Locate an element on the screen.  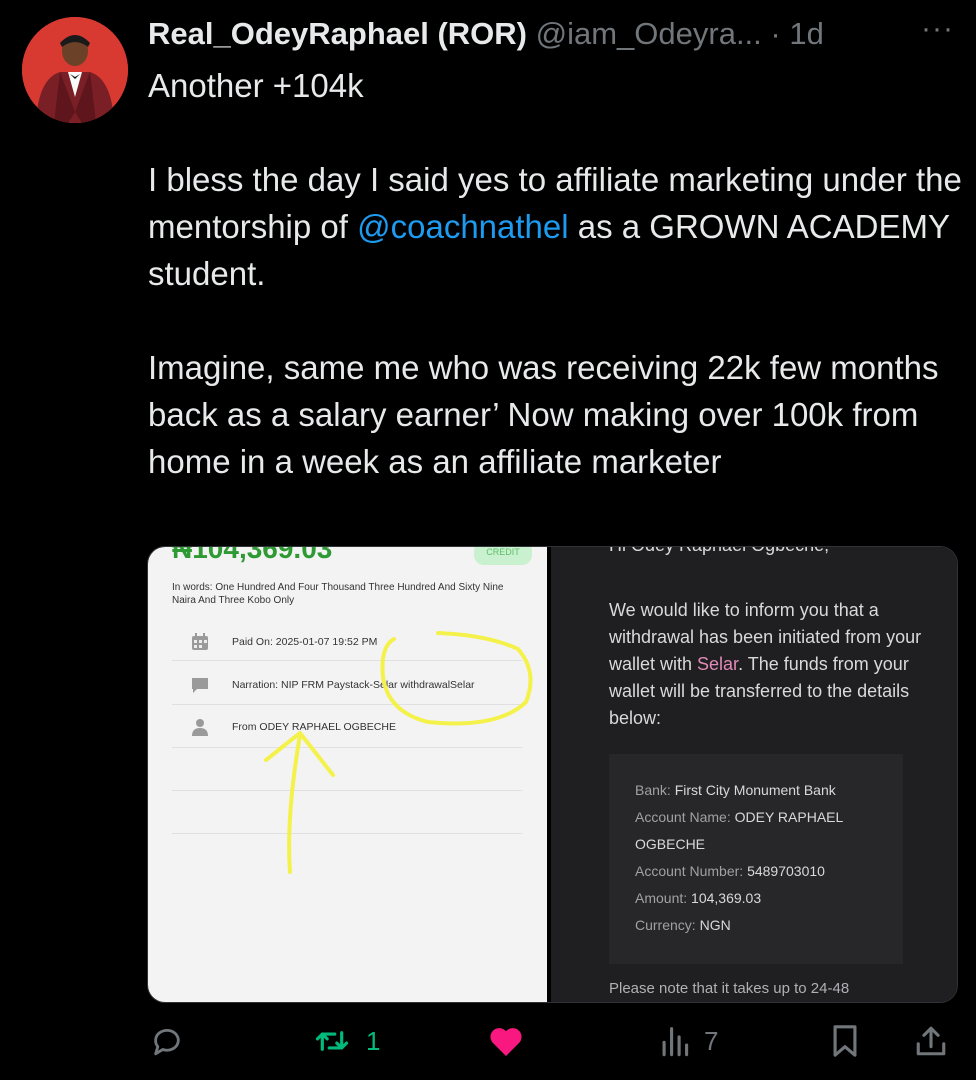
more-options-icon: ··· is located at coordinates (937, 29).